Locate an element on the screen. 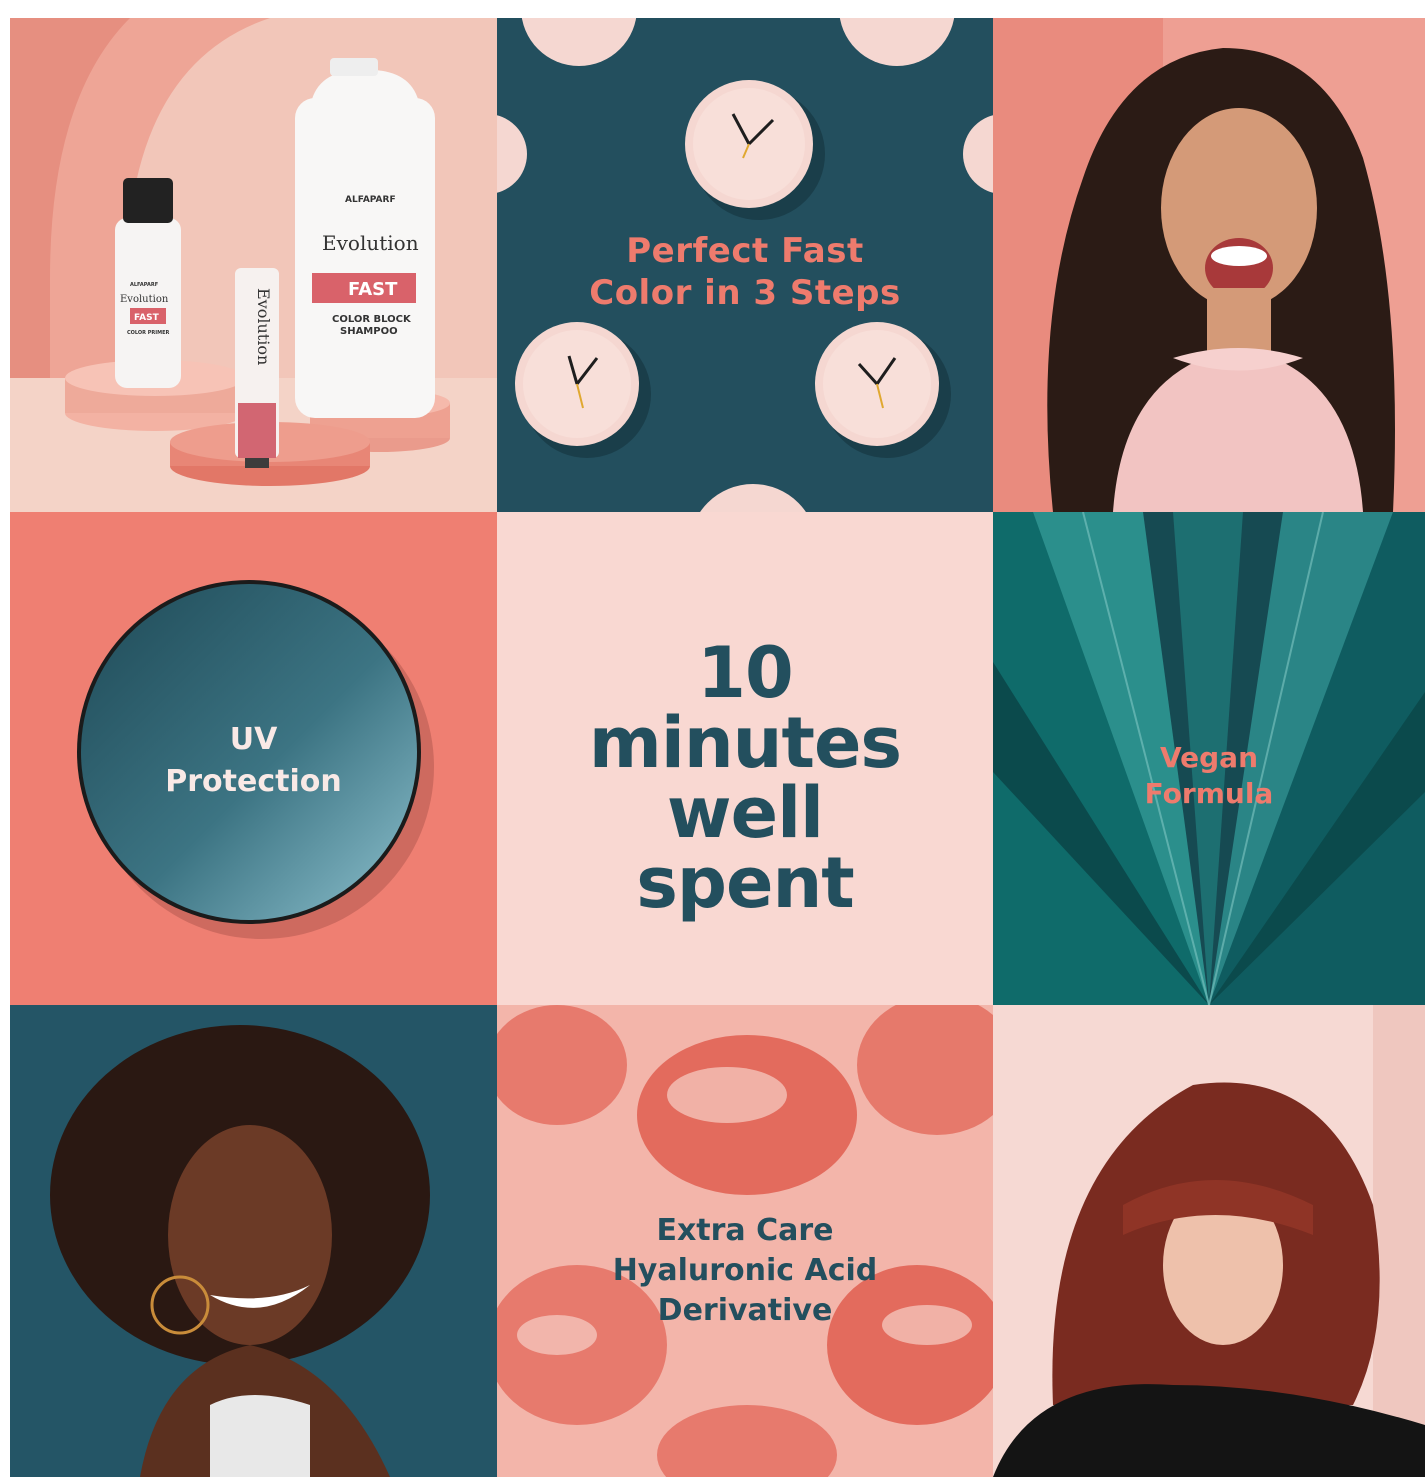 The width and height of the screenshot is (1425, 1477). products-illustration is located at coordinates (253, 265).